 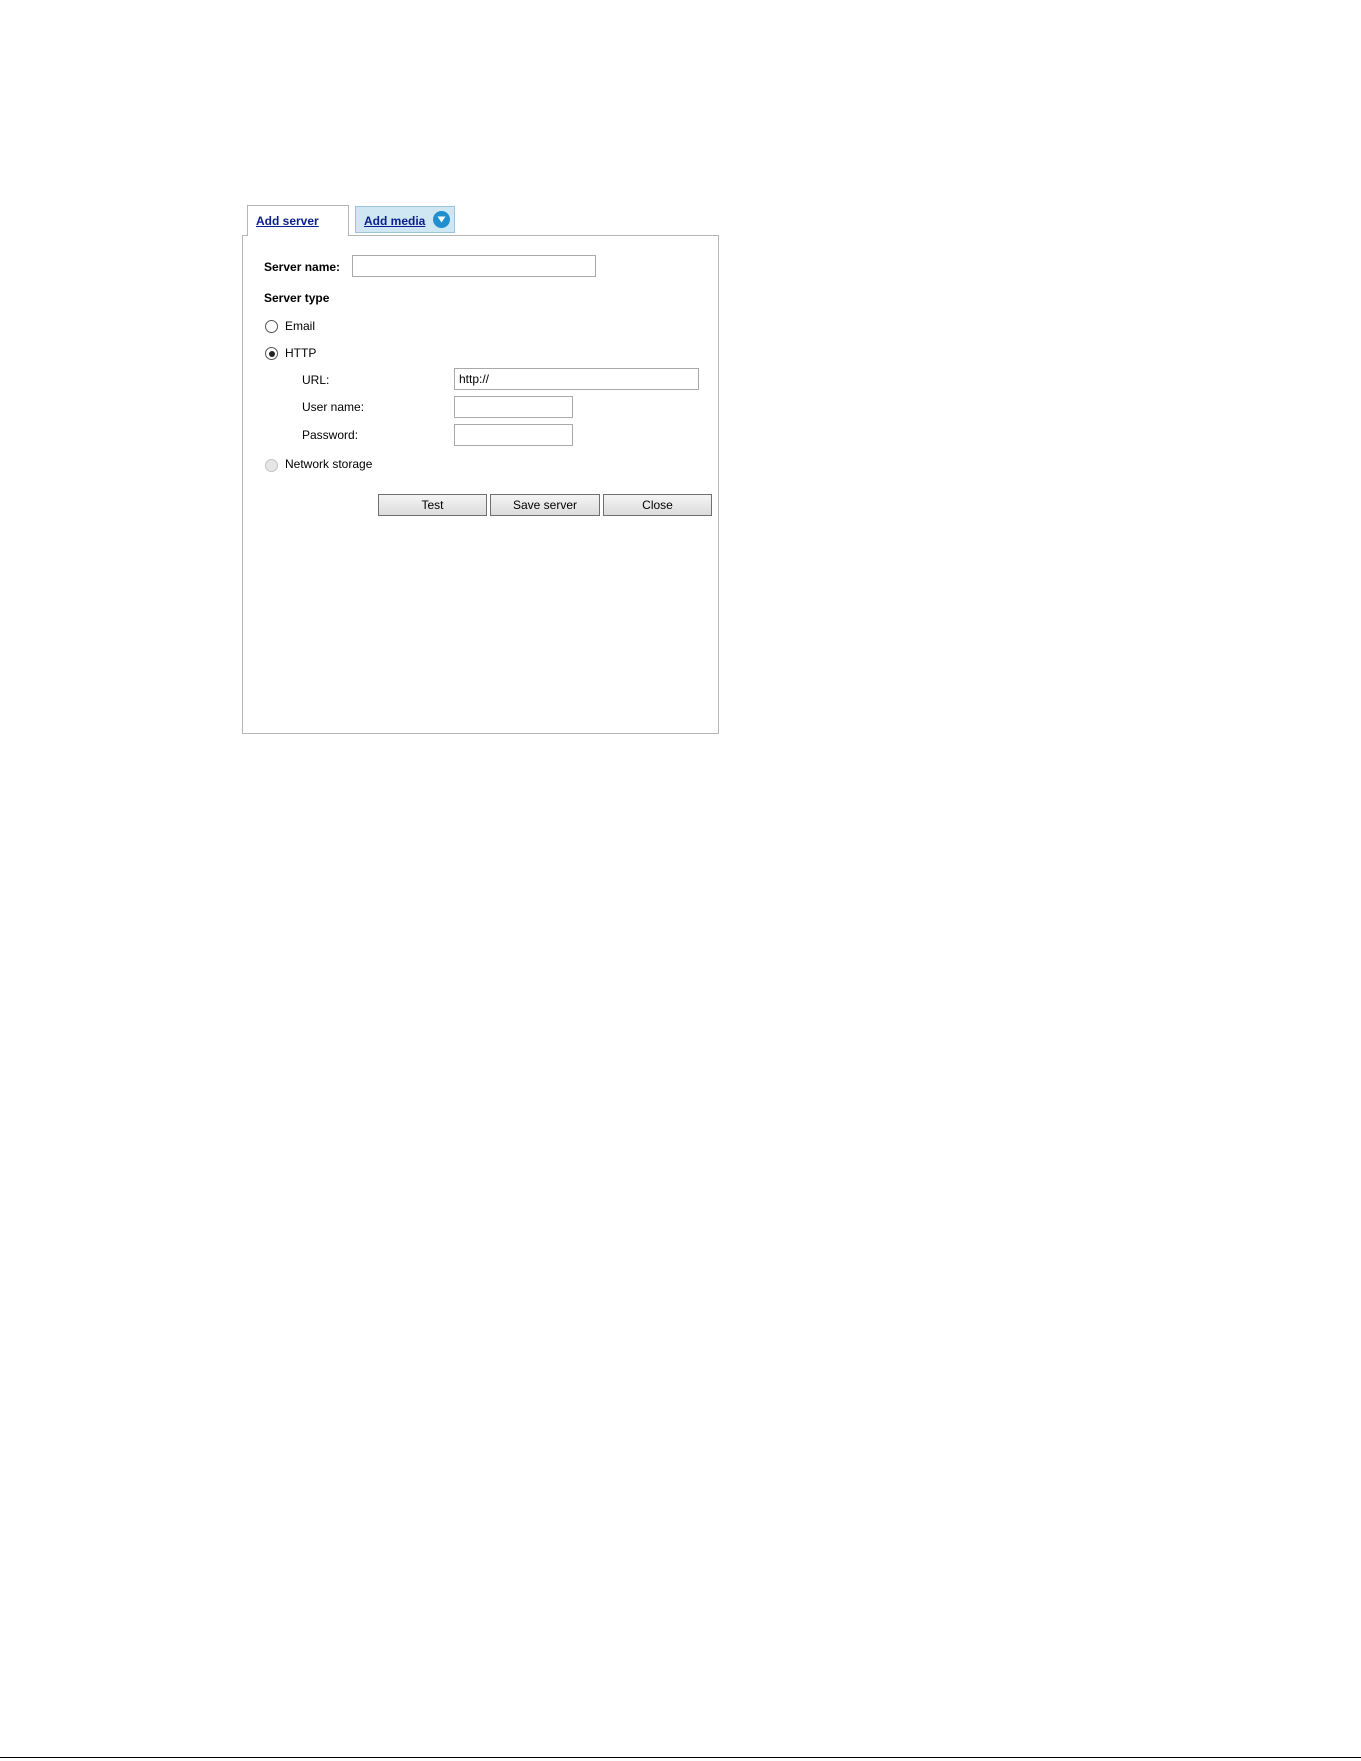 What do you see at coordinates (302, 267) in the screenshot?
I see `server-name-label: Server name:` at bounding box center [302, 267].